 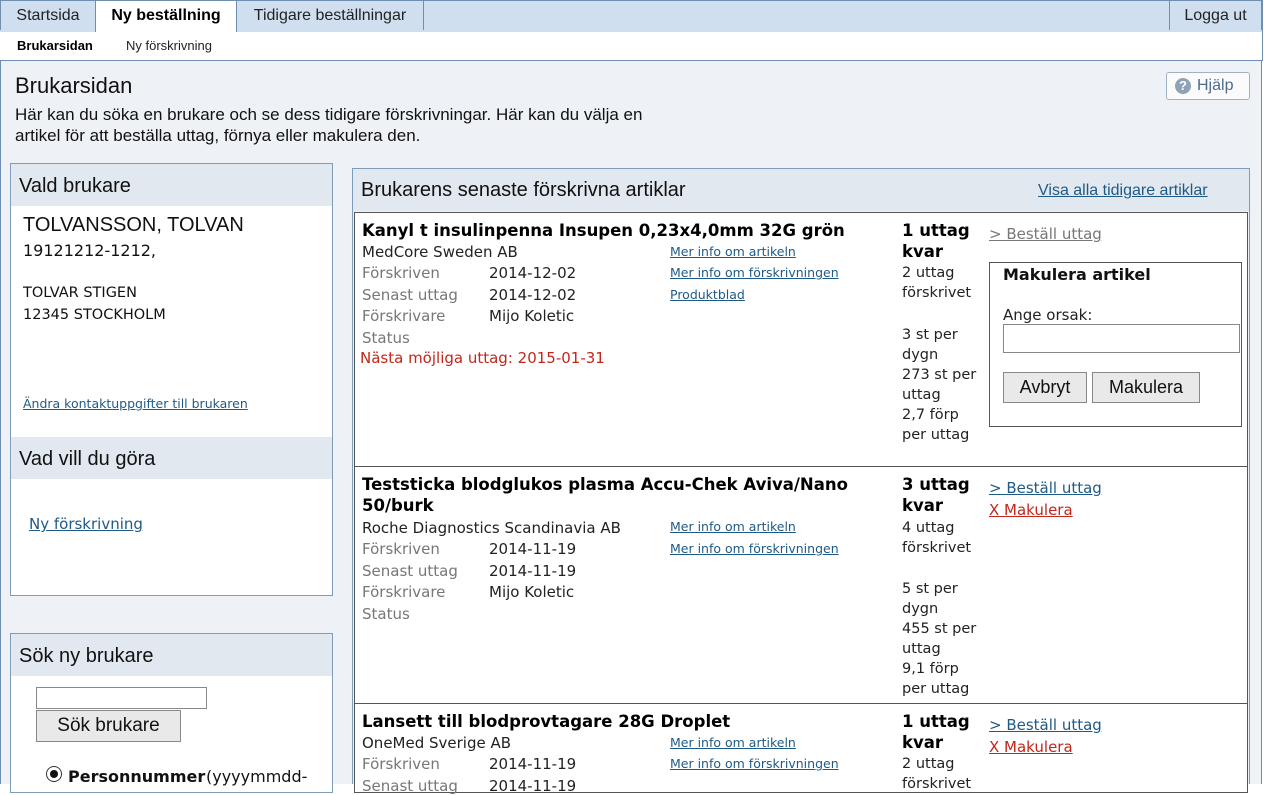 I want to click on withdrawals-remaining: 3 uttag kvar, so click(x=936, y=495).